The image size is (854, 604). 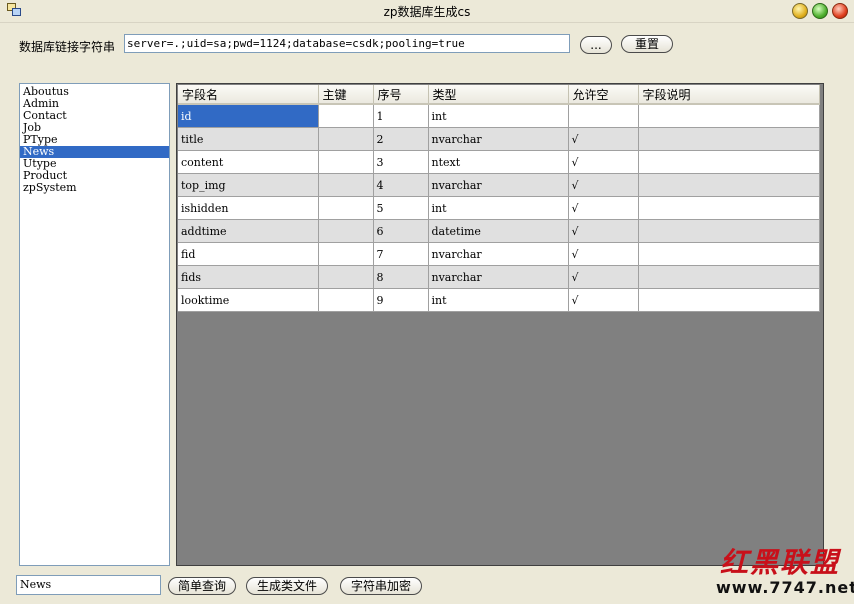 I want to click on table-row: looktime 9 int √, so click(x=499, y=300).